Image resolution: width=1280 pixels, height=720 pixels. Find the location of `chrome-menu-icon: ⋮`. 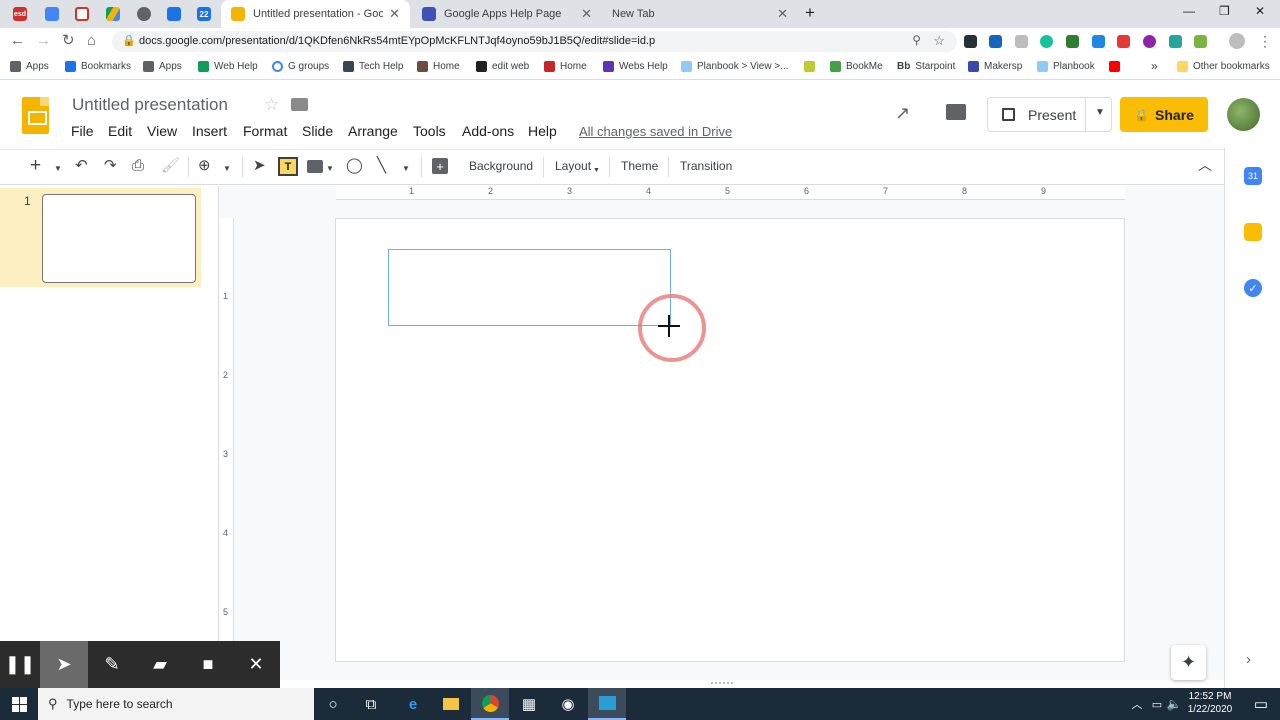

chrome-menu-icon: ⋮ is located at coordinates (1265, 41).